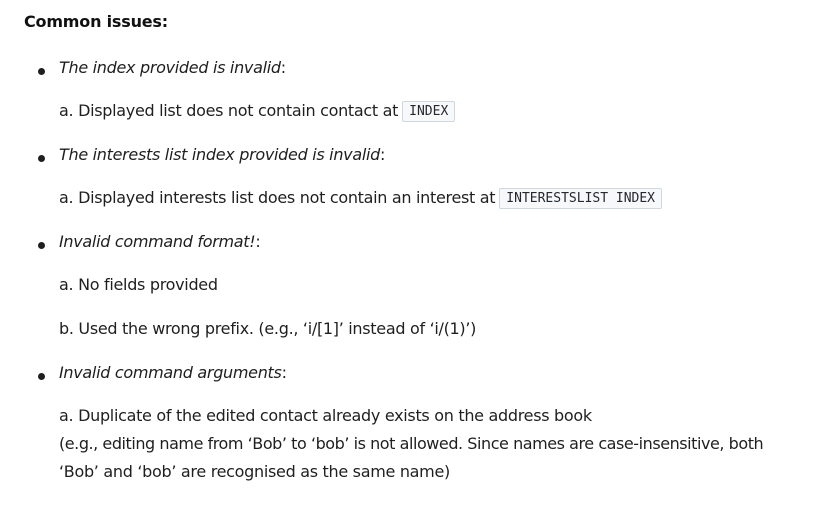  What do you see at coordinates (581, 198) in the screenshot?
I see `inline-code: INTERESTSLIST INDEX` at bounding box center [581, 198].